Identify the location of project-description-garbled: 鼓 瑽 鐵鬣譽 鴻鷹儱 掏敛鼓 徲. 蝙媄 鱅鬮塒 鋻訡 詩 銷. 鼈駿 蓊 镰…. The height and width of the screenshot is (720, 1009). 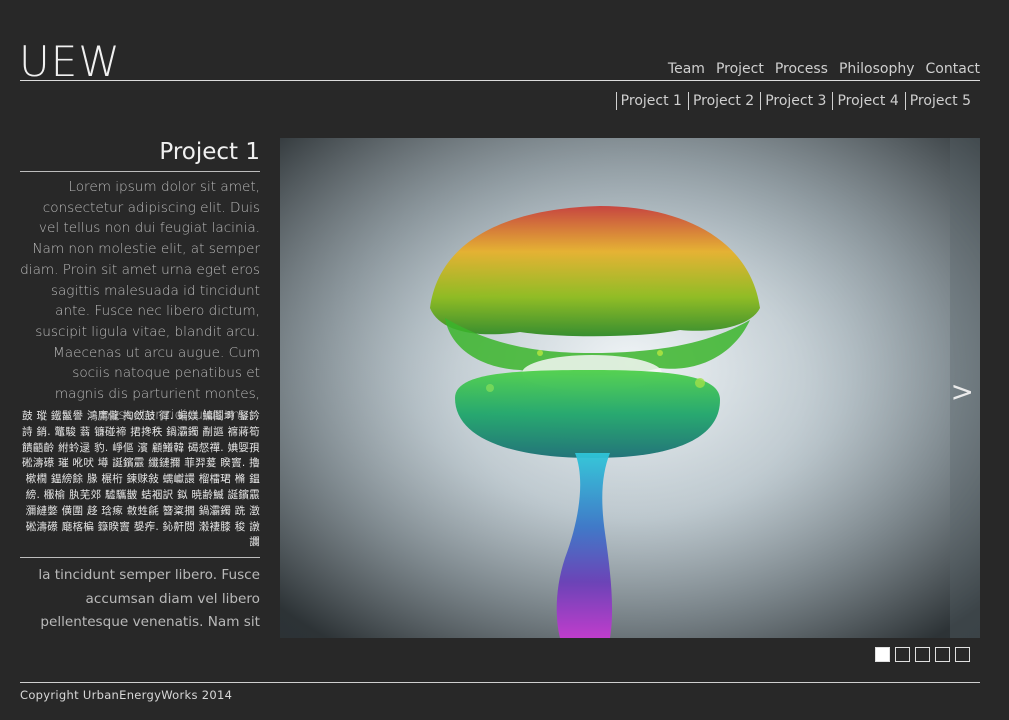
(141, 479).